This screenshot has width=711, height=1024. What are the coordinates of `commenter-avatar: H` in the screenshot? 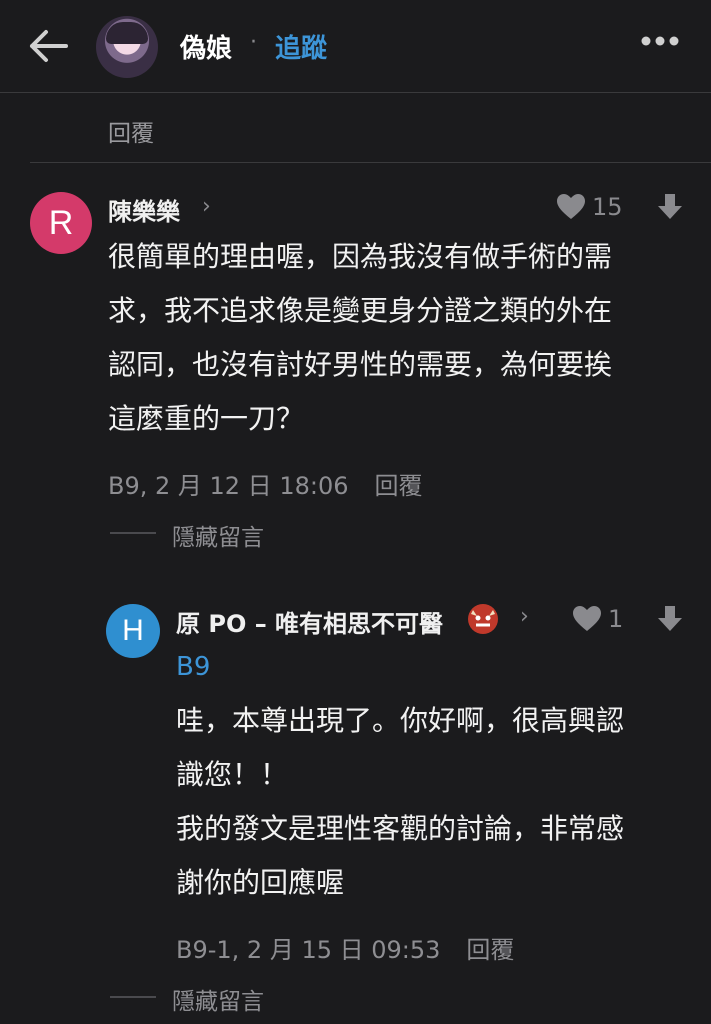 It's located at (133, 631).